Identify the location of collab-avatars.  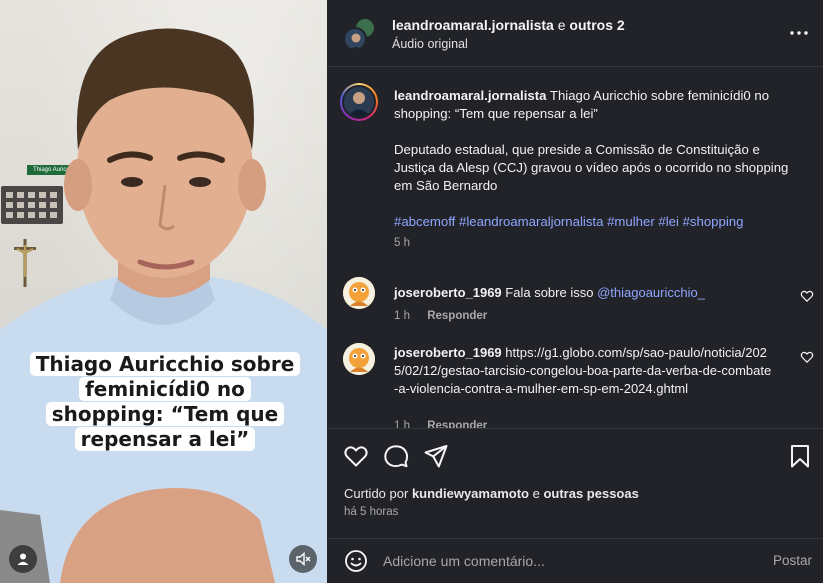
(360, 34).